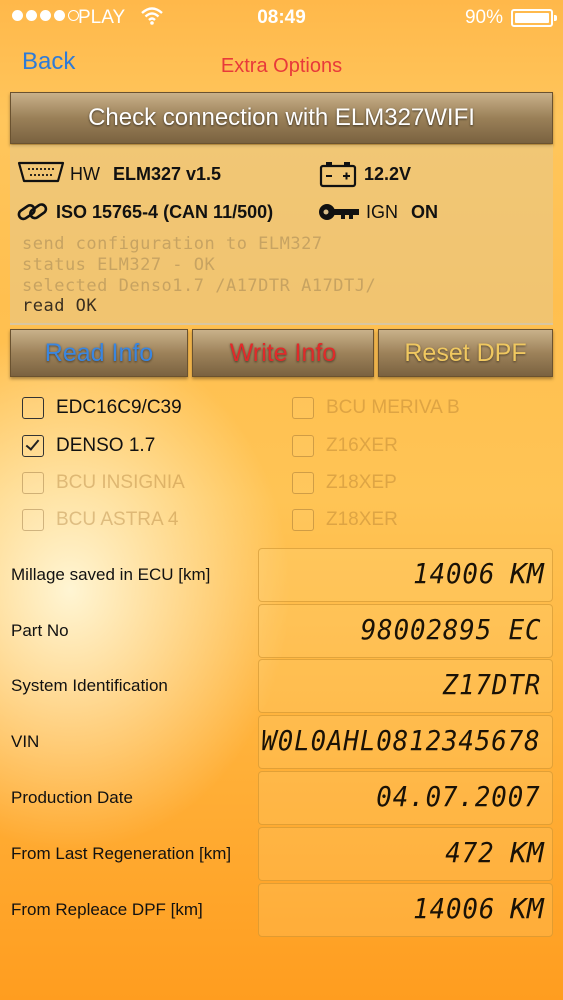 The width and height of the screenshot is (563, 1000). Describe the element at coordinates (382, 212) in the screenshot. I see `ign-prefix: IGN` at that location.